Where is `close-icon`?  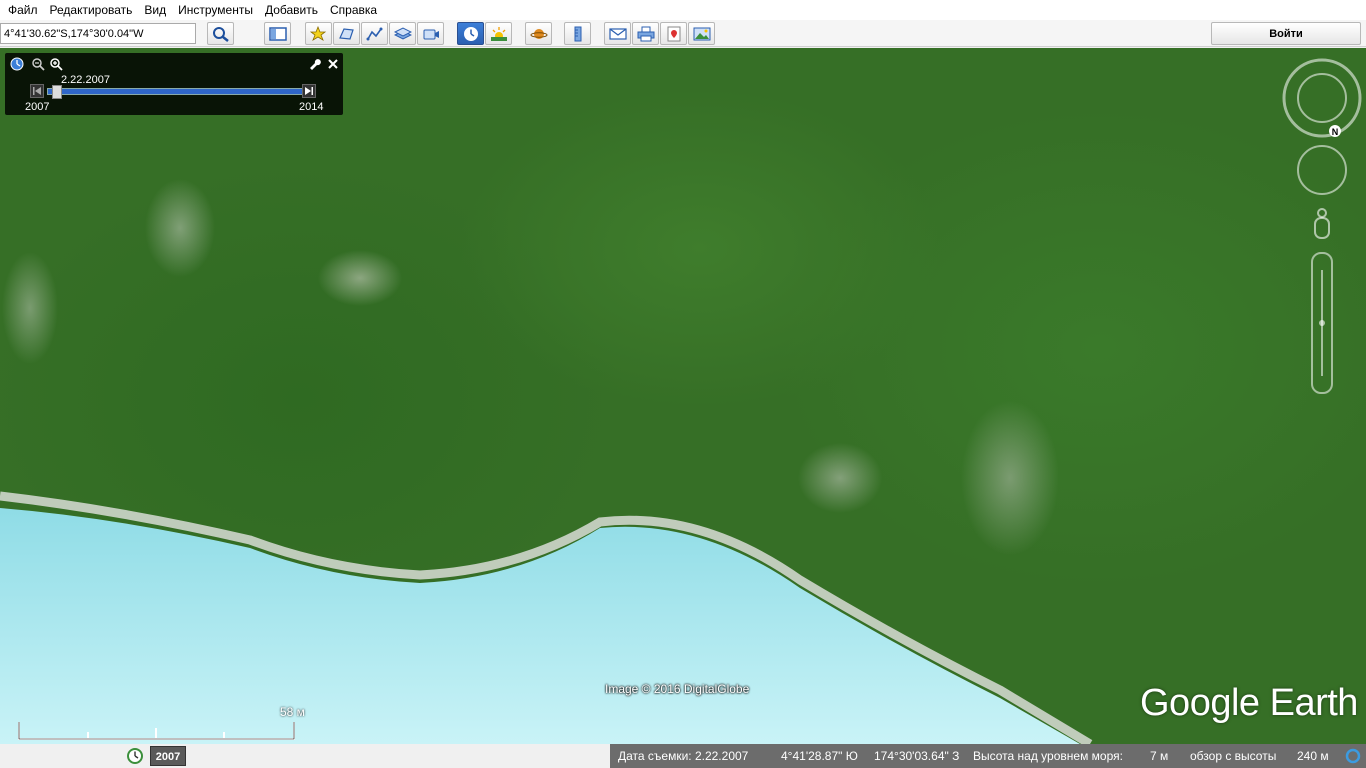 close-icon is located at coordinates (333, 64).